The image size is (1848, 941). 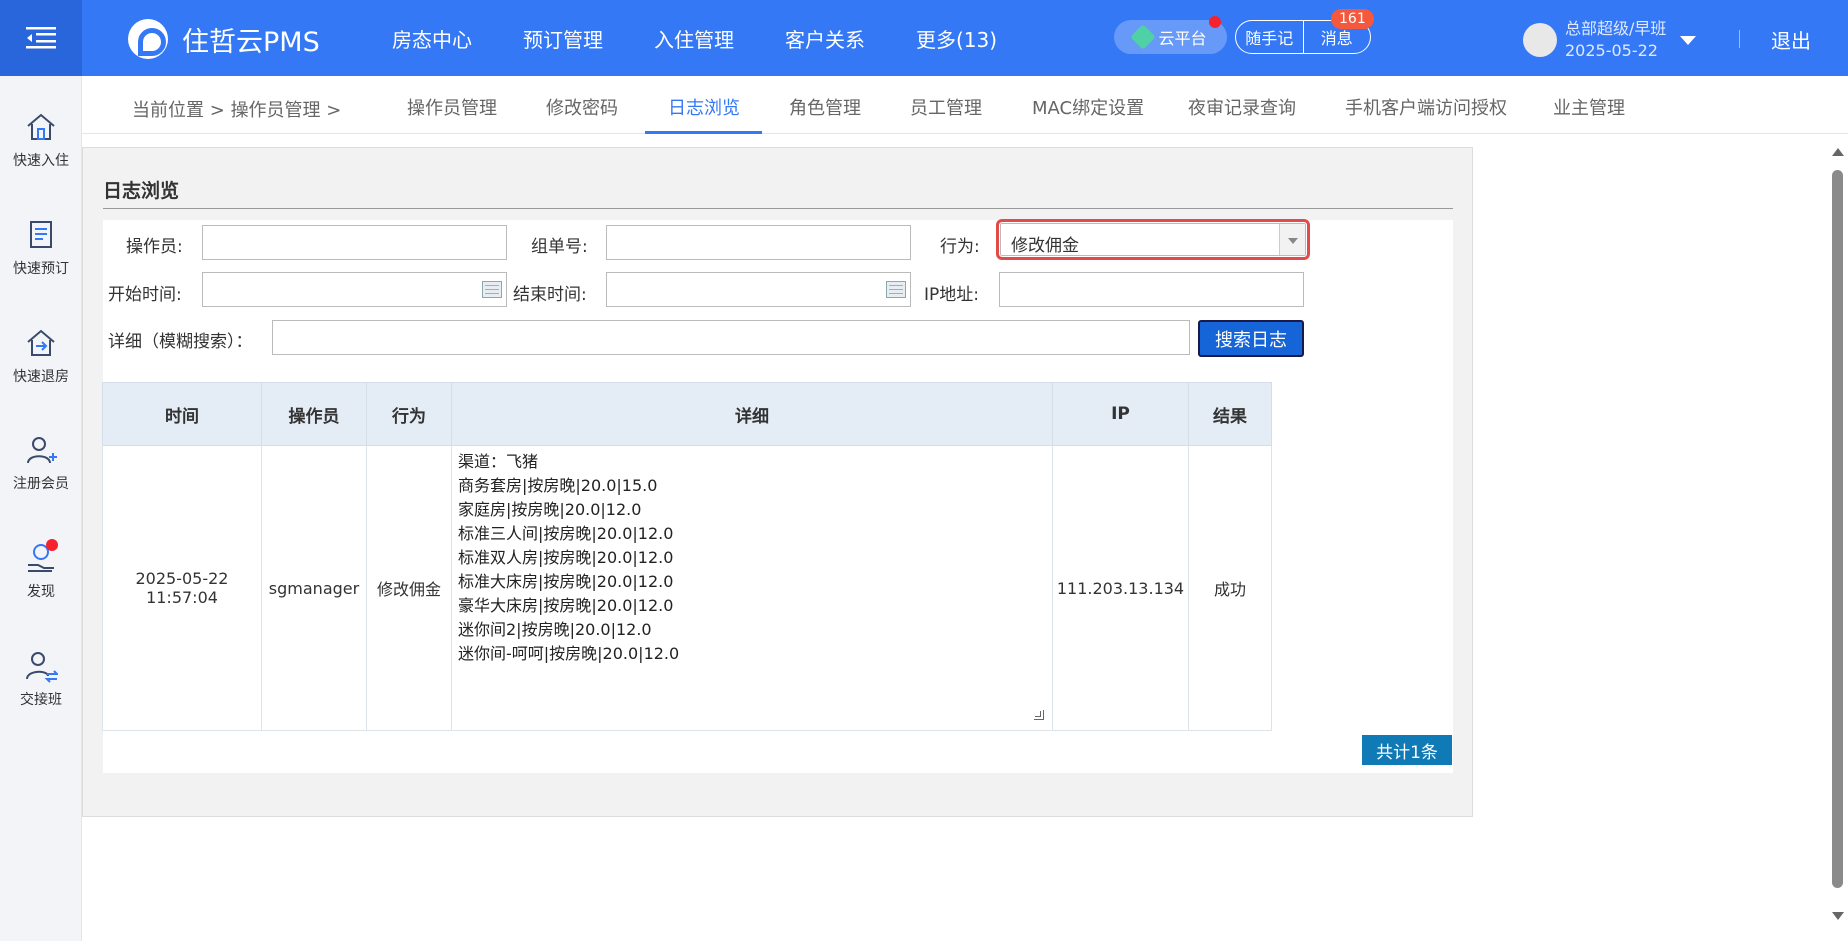 What do you see at coordinates (41, 484) in the screenshot?
I see `sidebar-item-label: 注册会员` at bounding box center [41, 484].